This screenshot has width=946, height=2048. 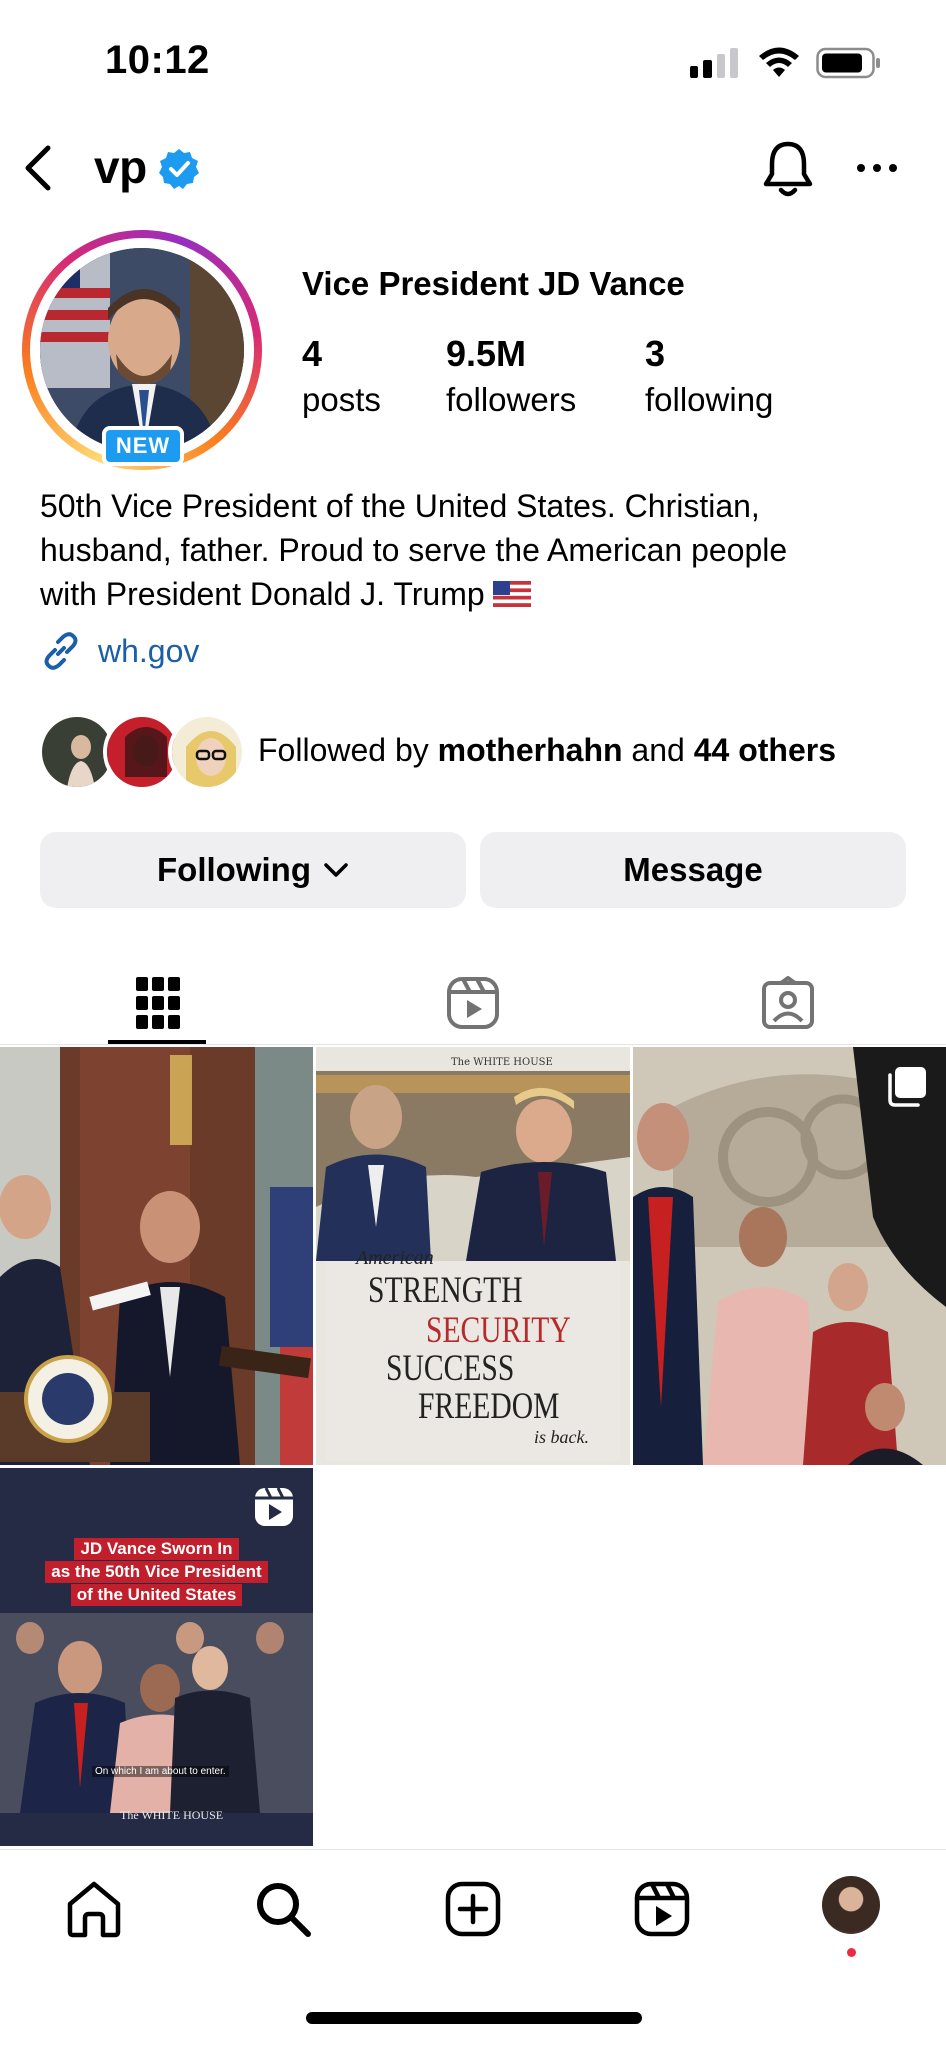 What do you see at coordinates (341, 399) in the screenshot?
I see `stat-label: posts` at bounding box center [341, 399].